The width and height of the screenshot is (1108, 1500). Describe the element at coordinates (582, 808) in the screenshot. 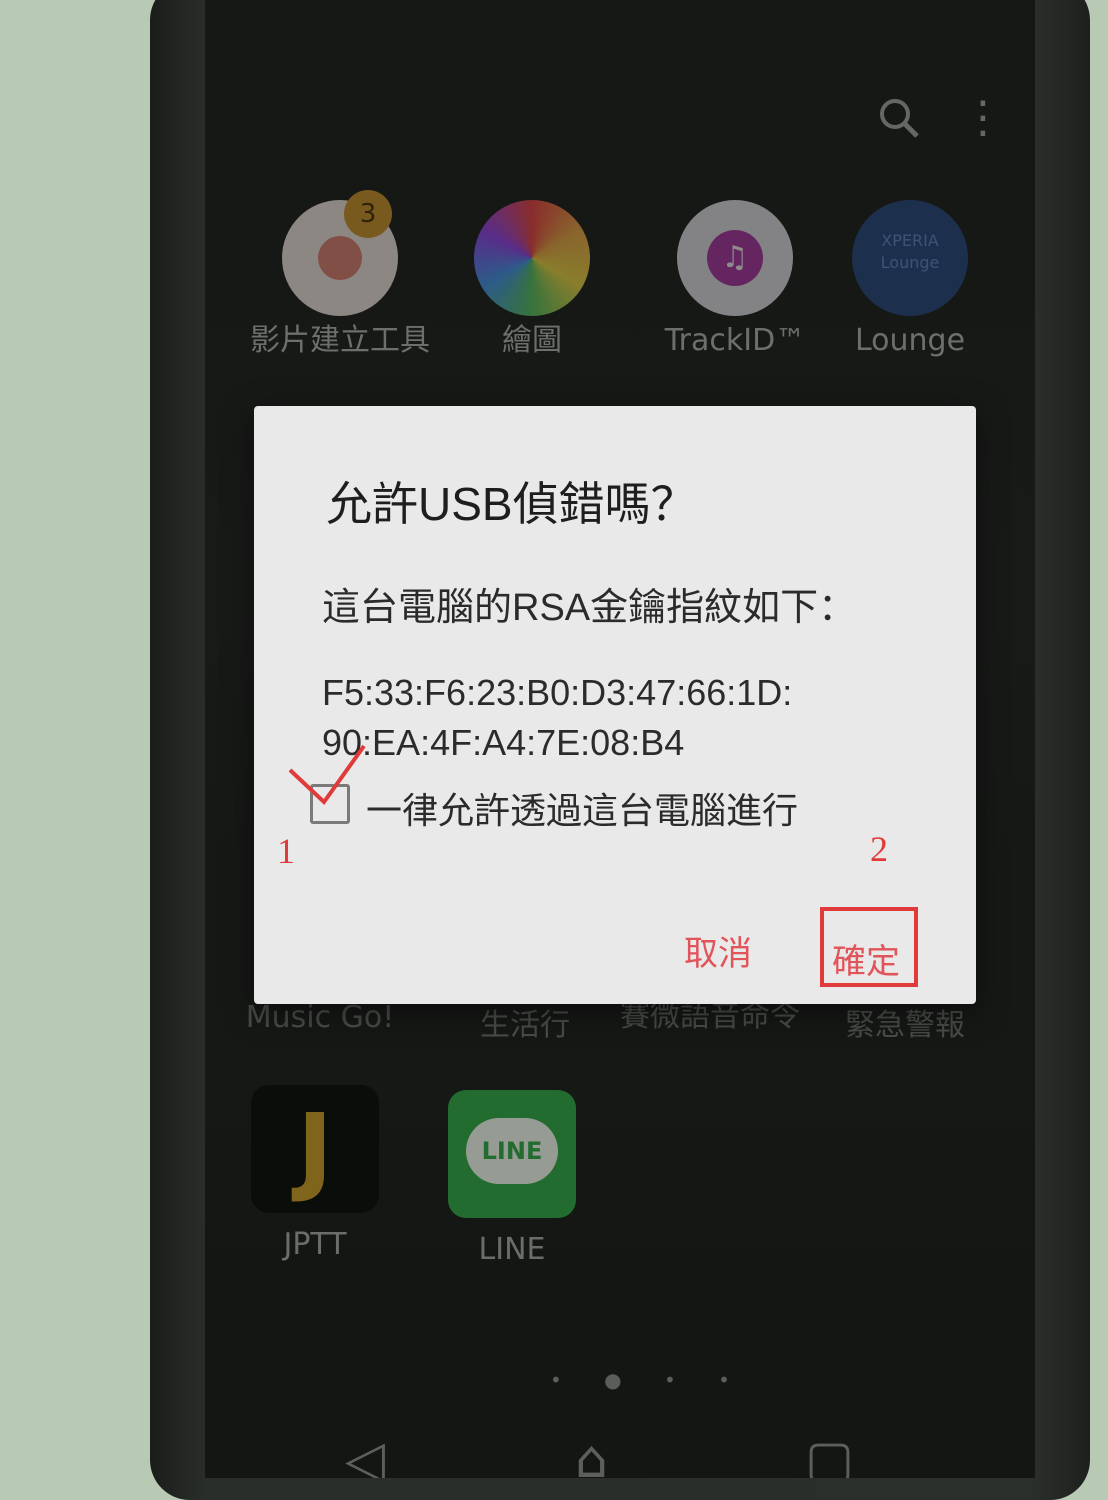

I see `always-allow-label: 一律允許透過這台電腦進行` at that location.